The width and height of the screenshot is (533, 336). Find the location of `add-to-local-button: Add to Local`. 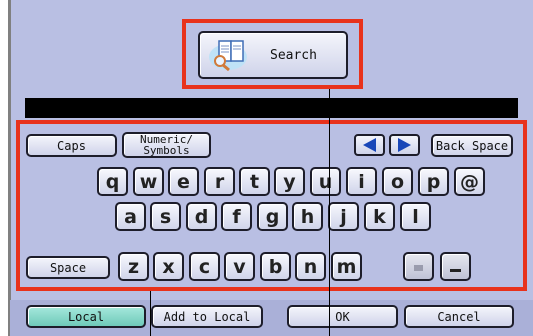

add-to-local-button: Add to Local is located at coordinates (207, 316).